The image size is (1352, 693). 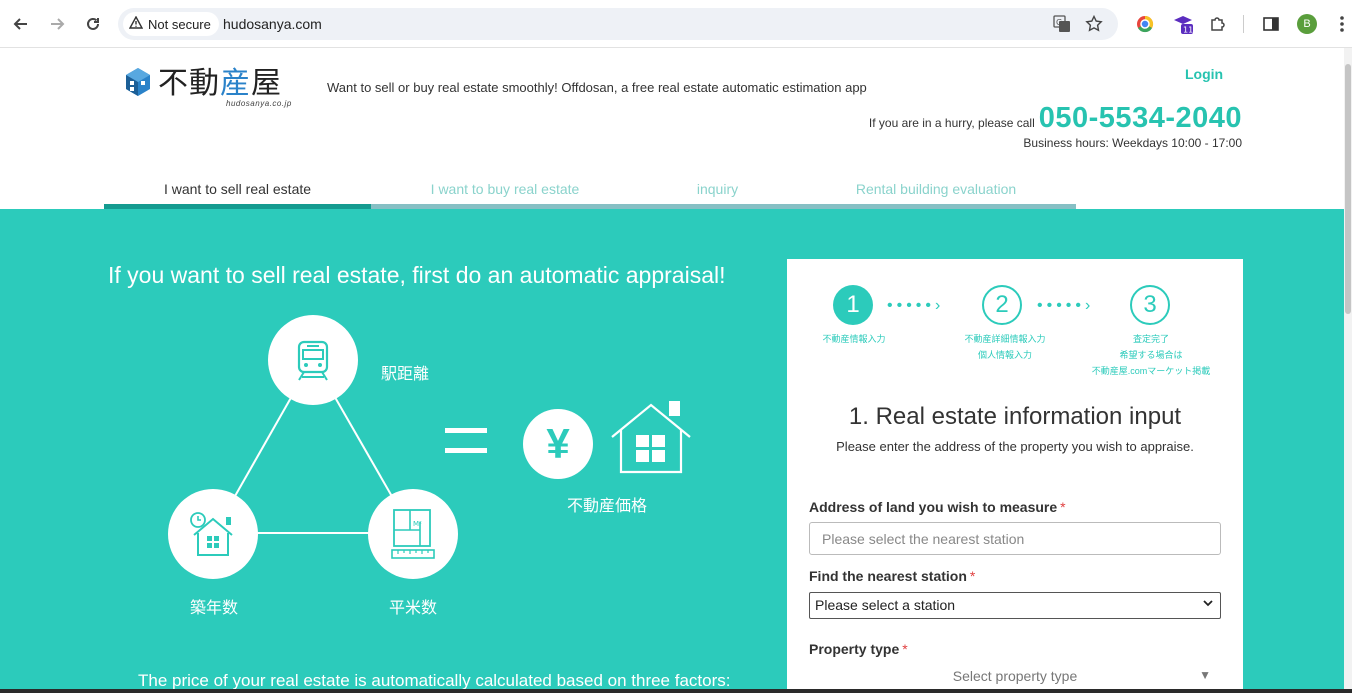 What do you see at coordinates (853, 305) in the screenshot?
I see `step-1-indicator: 1` at bounding box center [853, 305].